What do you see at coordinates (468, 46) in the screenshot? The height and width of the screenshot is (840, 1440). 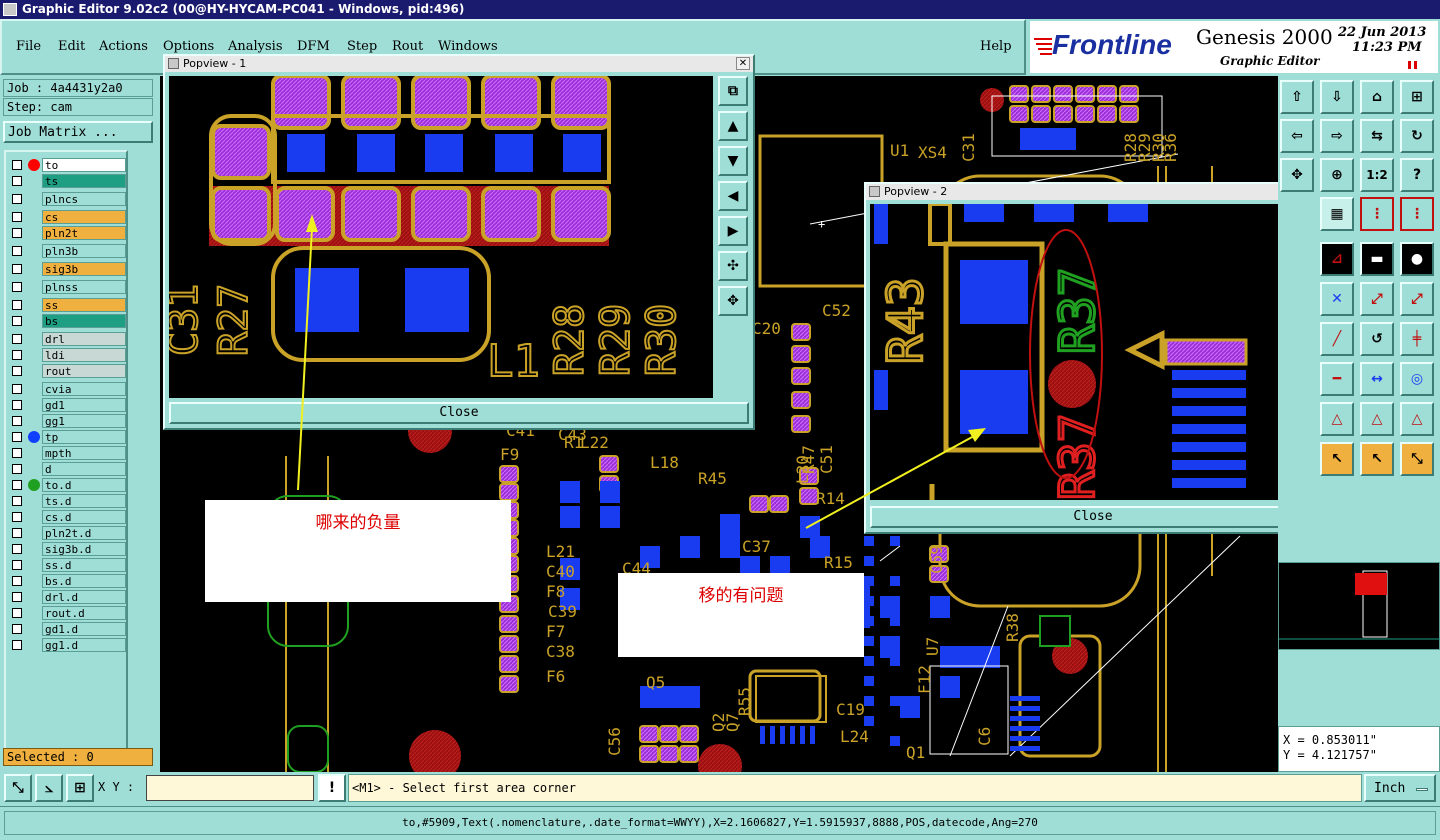 I see `menu-windows: Windows` at bounding box center [468, 46].